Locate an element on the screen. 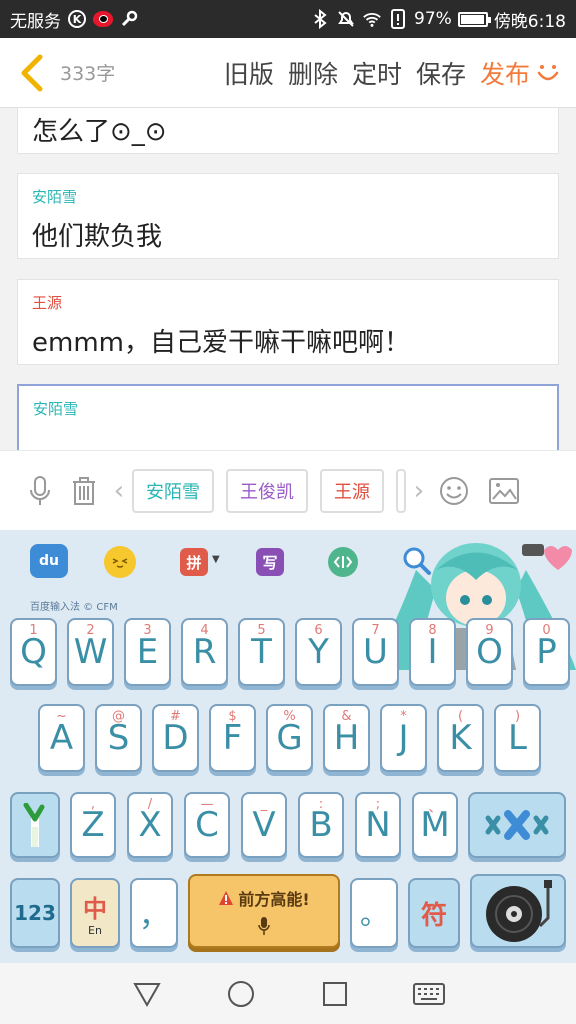 This screenshot has width=576, height=1024. nav-back-button is located at coordinates (147, 994).